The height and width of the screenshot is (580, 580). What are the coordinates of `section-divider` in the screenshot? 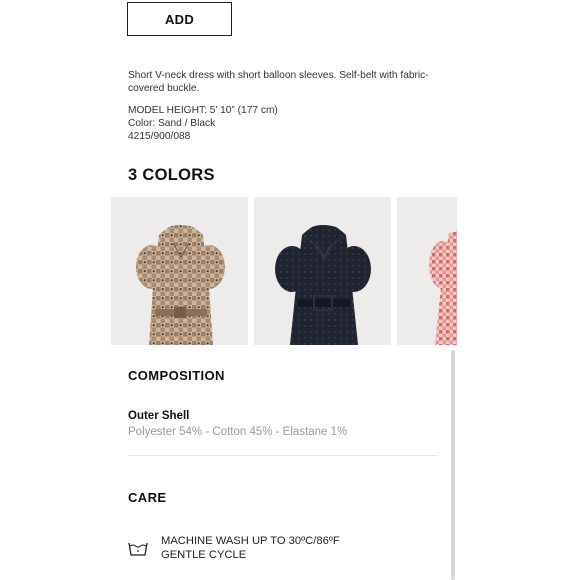 It's located at (283, 455).